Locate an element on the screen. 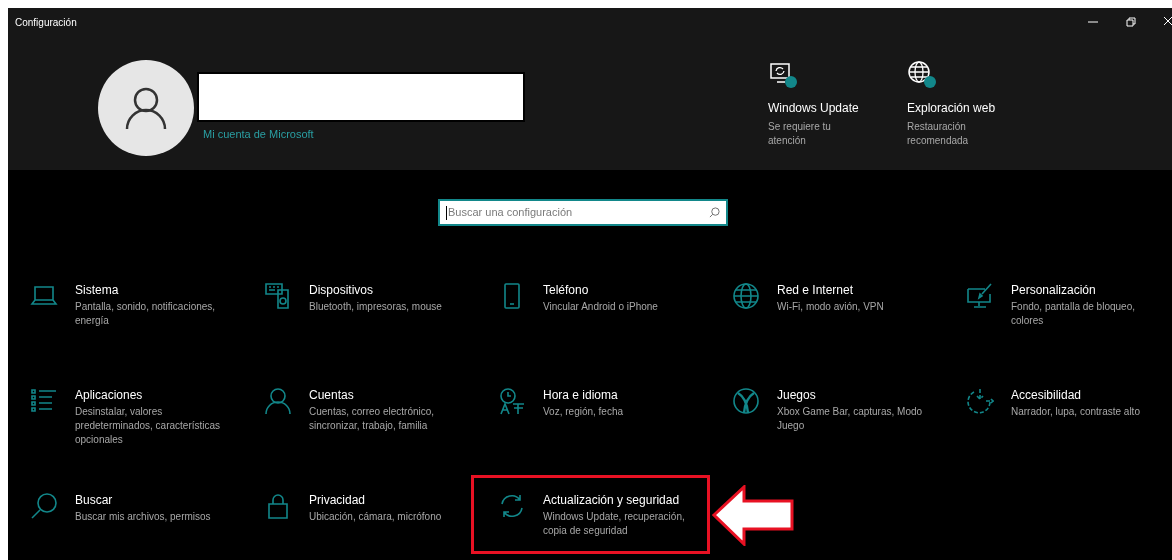  category-title: Cuentas is located at coordinates (384, 395).